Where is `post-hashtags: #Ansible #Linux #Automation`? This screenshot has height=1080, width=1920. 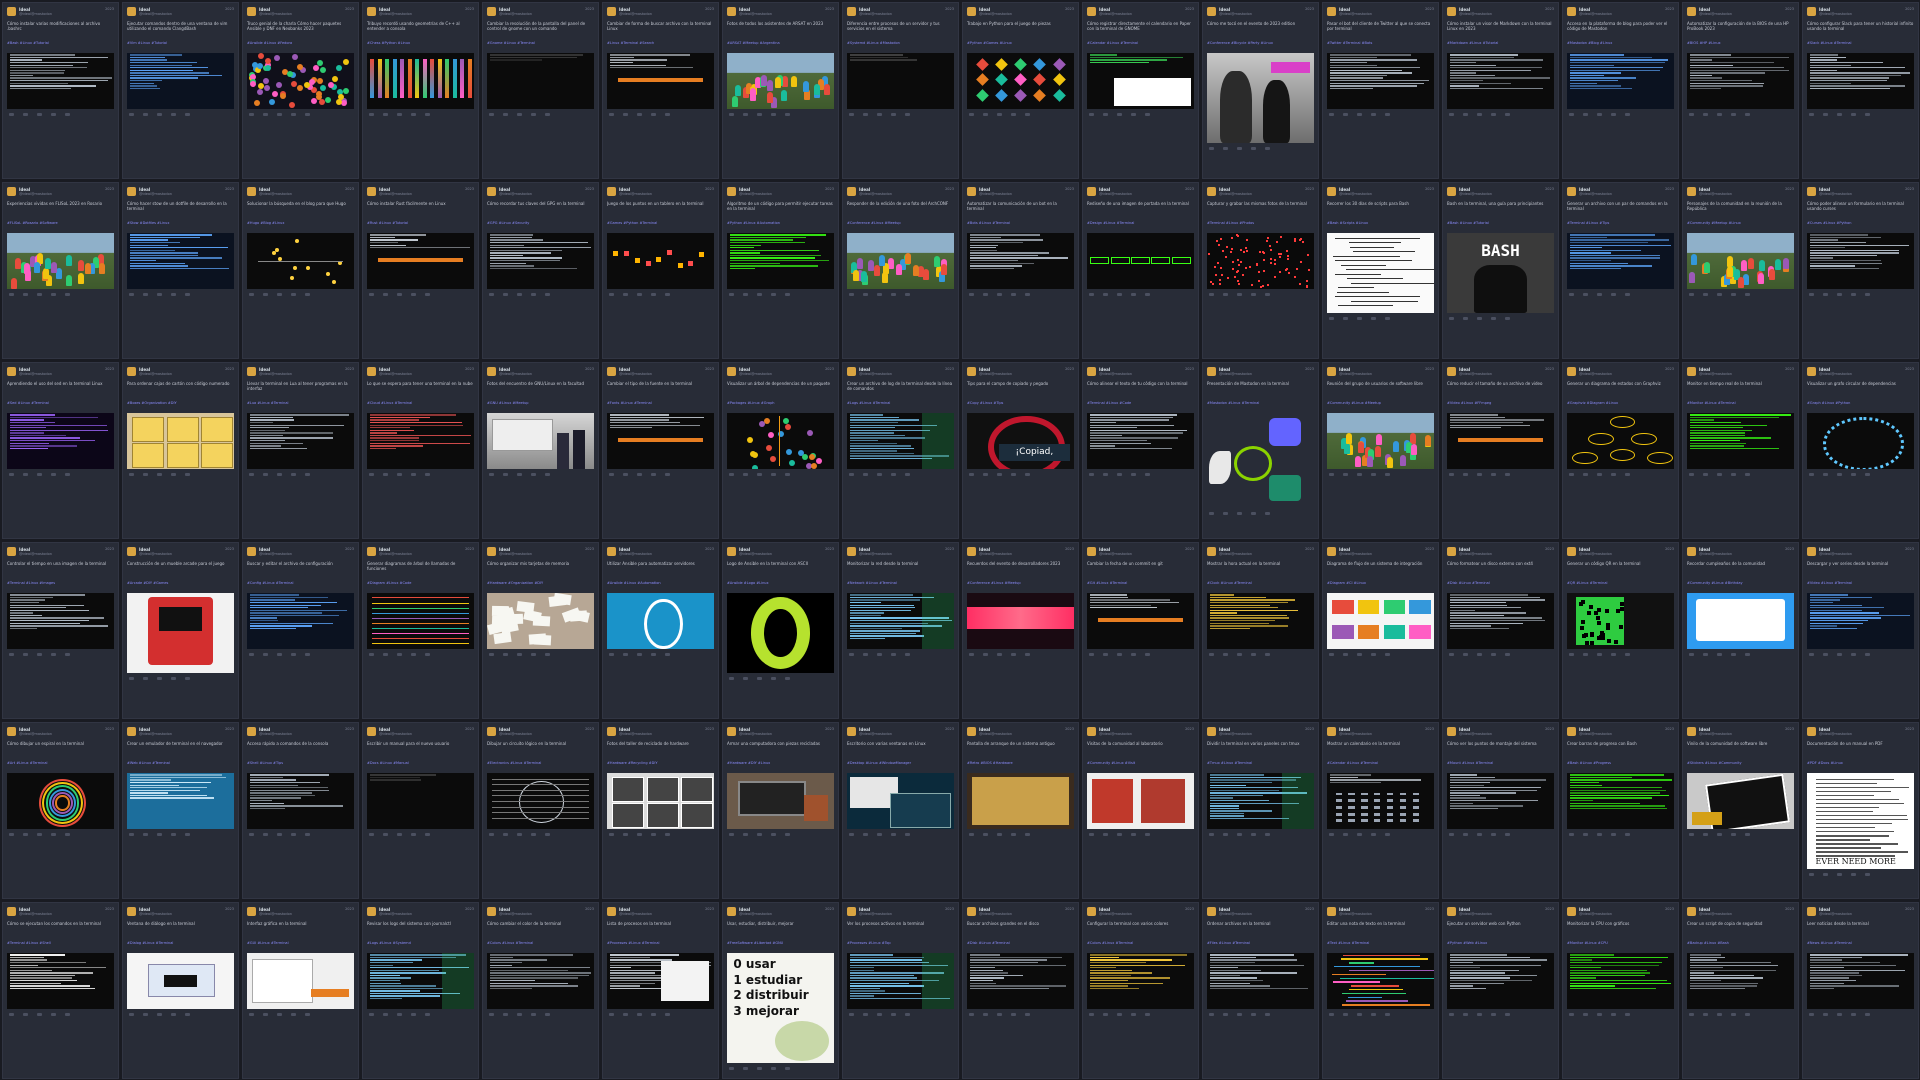
post-hashtags: #Ansible #Linux #Automation is located at coordinates (660, 585).